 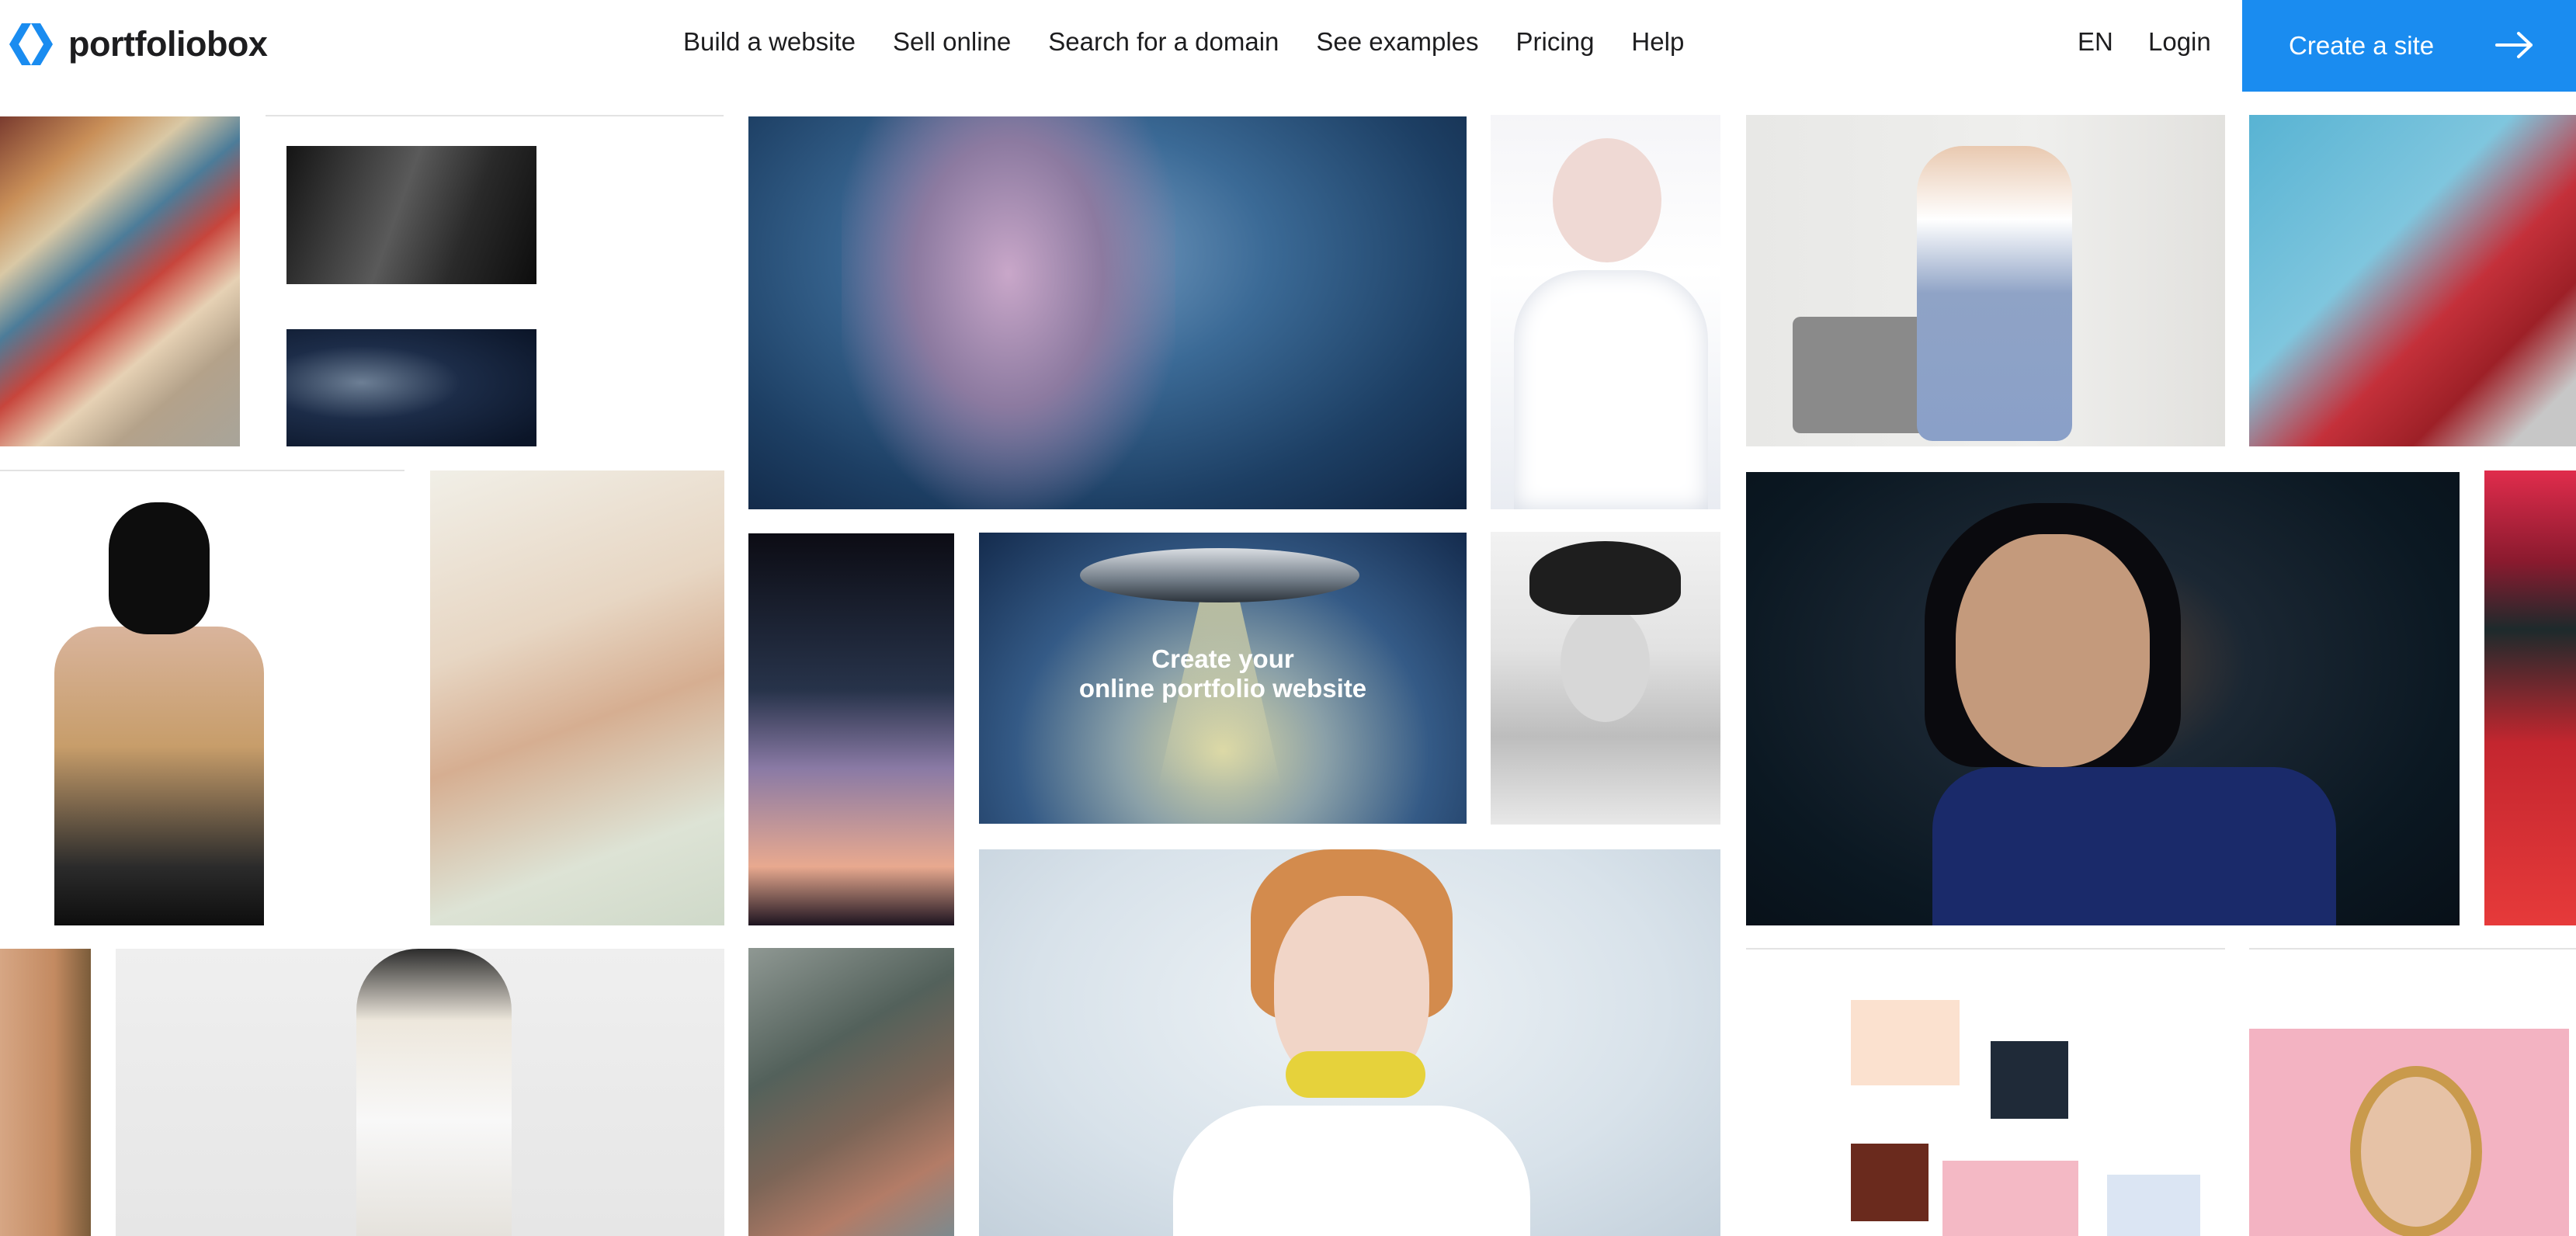 What do you see at coordinates (2416, 1151) in the screenshot?
I see `hand-mirror-shape` at bounding box center [2416, 1151].